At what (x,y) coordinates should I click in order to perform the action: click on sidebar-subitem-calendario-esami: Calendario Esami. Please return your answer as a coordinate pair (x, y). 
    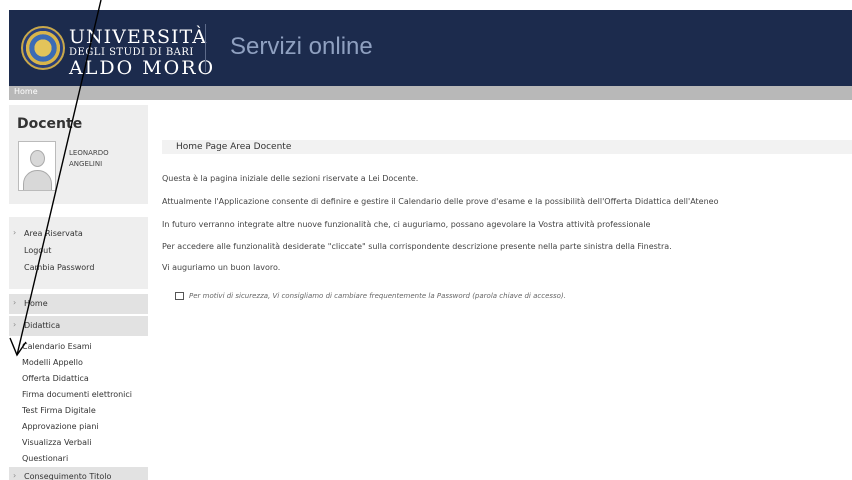
    Looking at the image, I should click on (57, 346).